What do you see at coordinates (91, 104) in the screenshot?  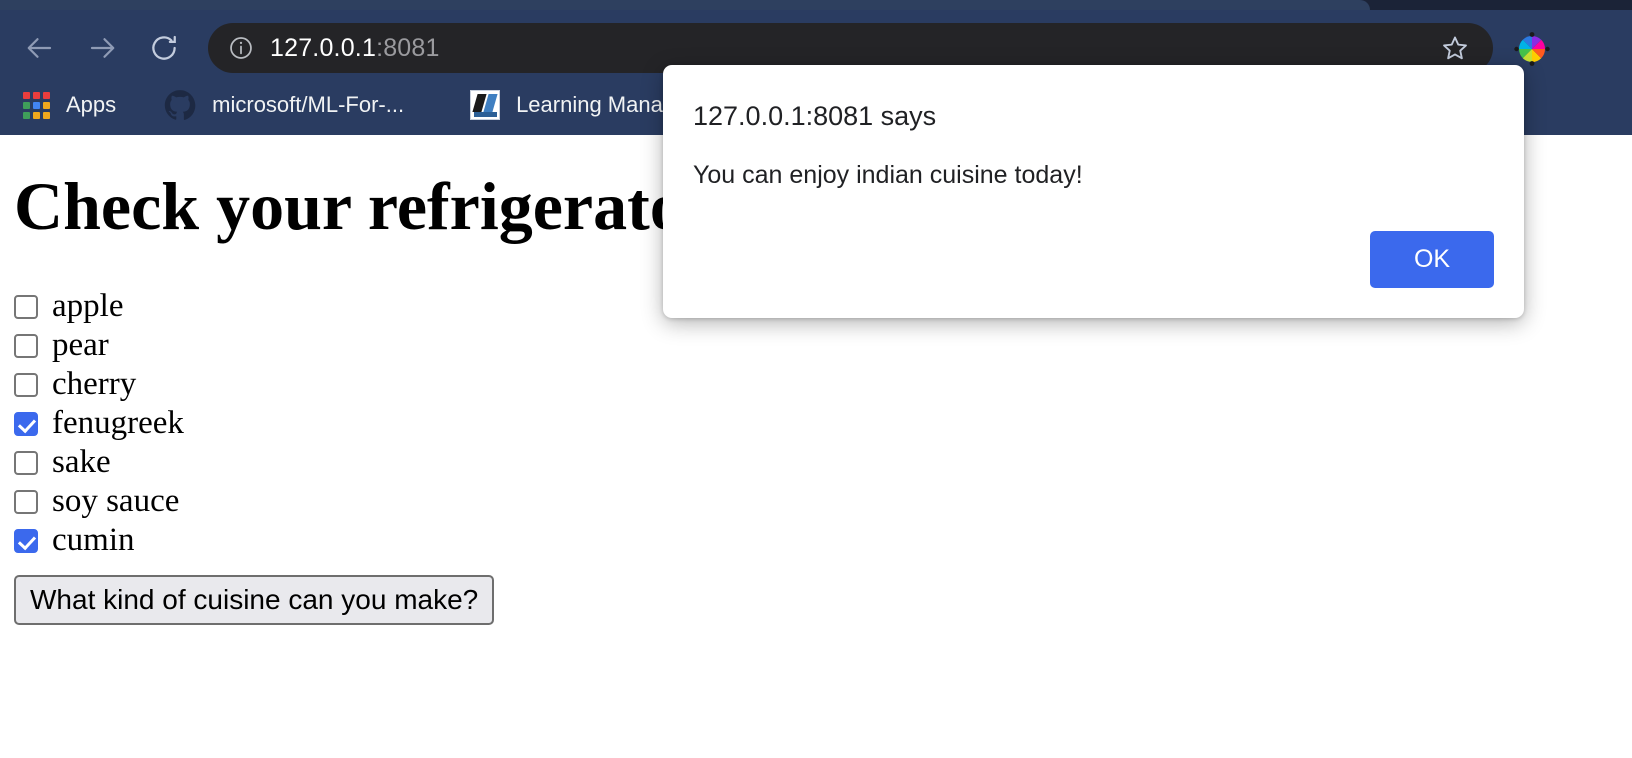 I see `bookmark-apps-label: Apps` at bounding box center [91, 104].